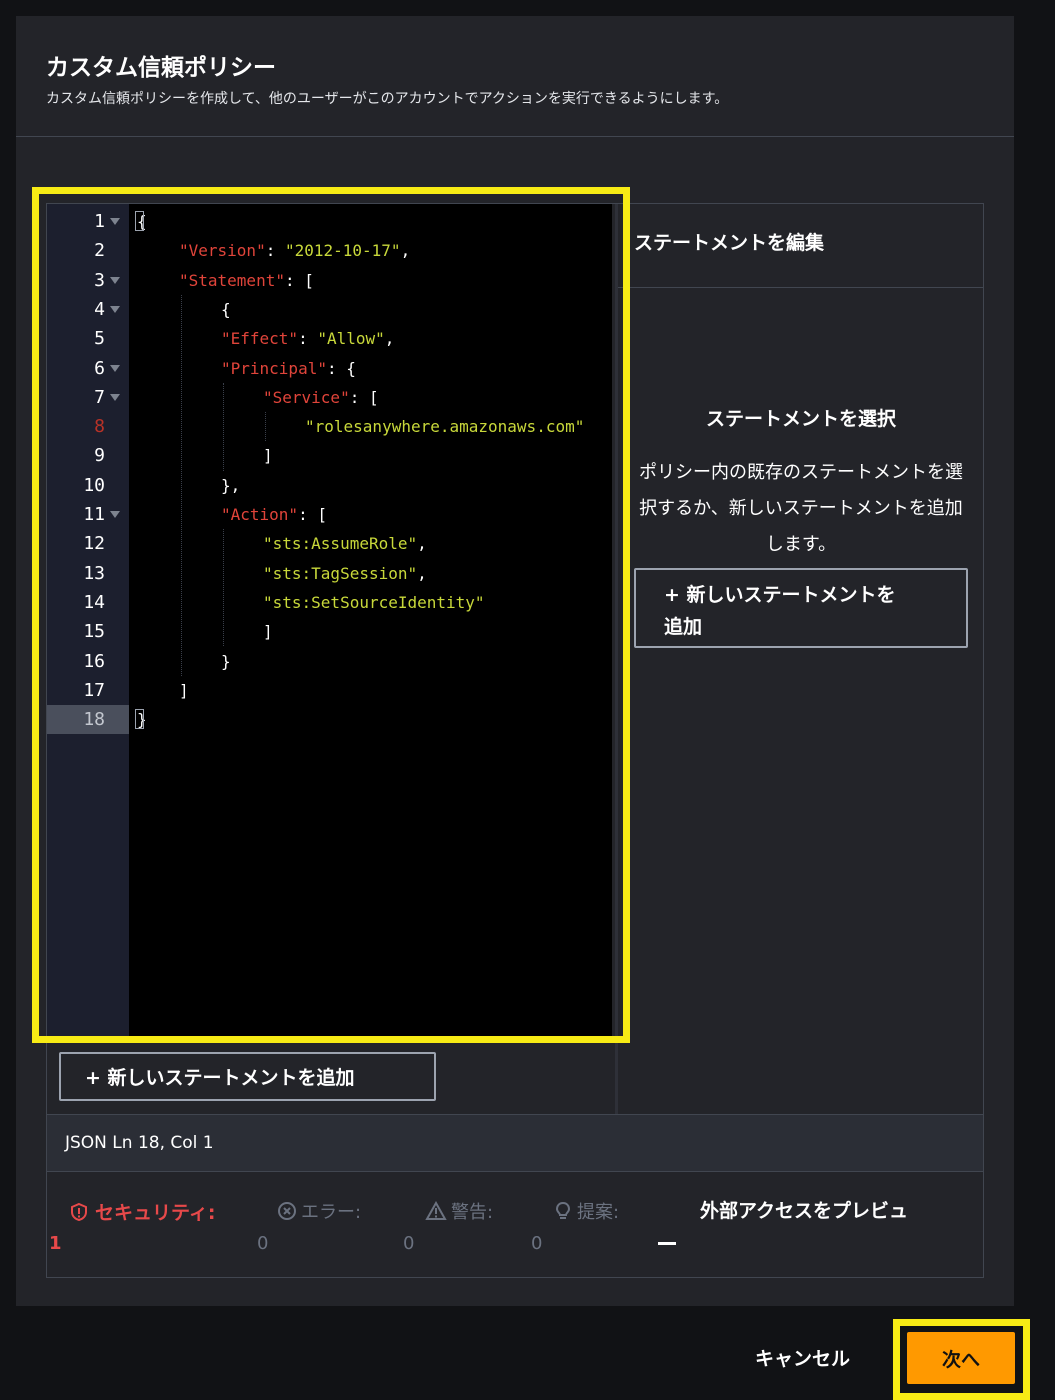  Describe the element at coordinates (55, 1243) in the screenshot. I see `security-count: 1` at that location.